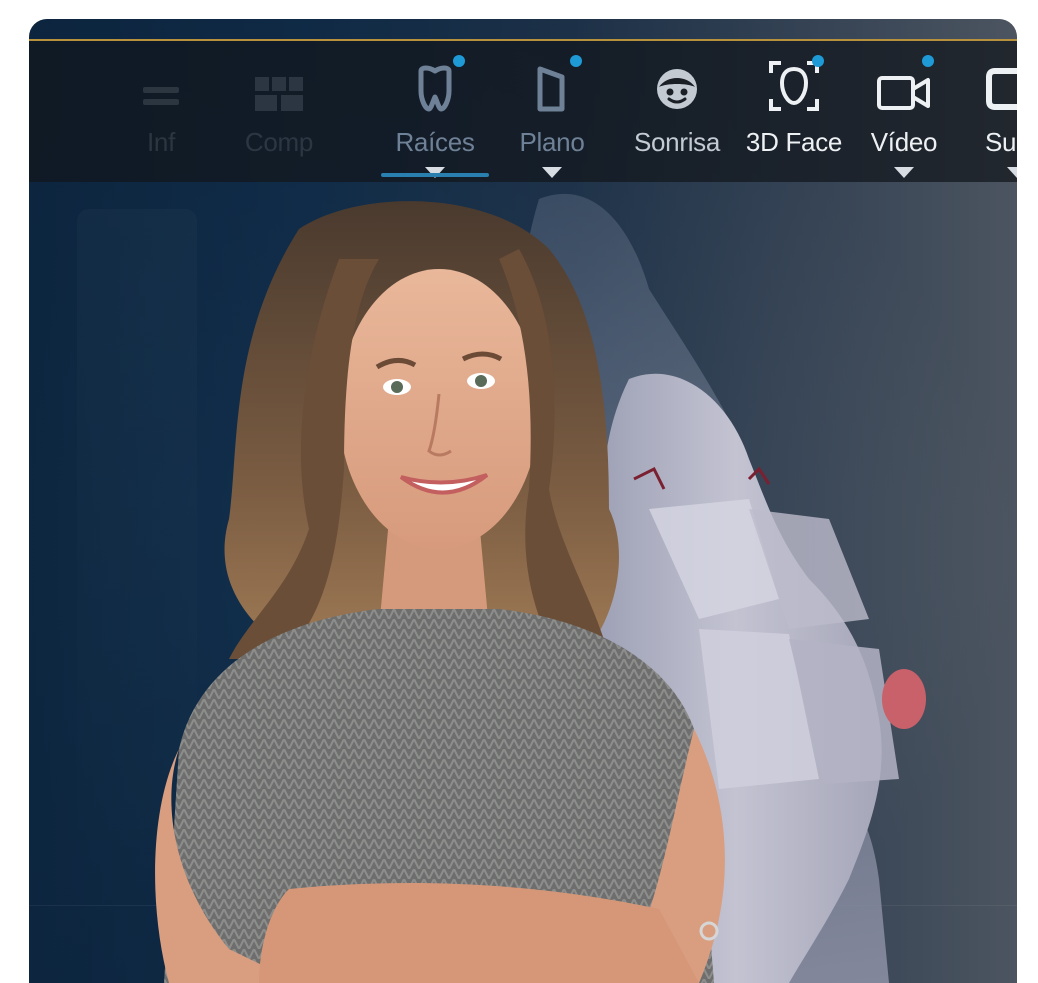 This screenshot has height=983, width=1038. I want to click on grid-icon, so click(279, 94).